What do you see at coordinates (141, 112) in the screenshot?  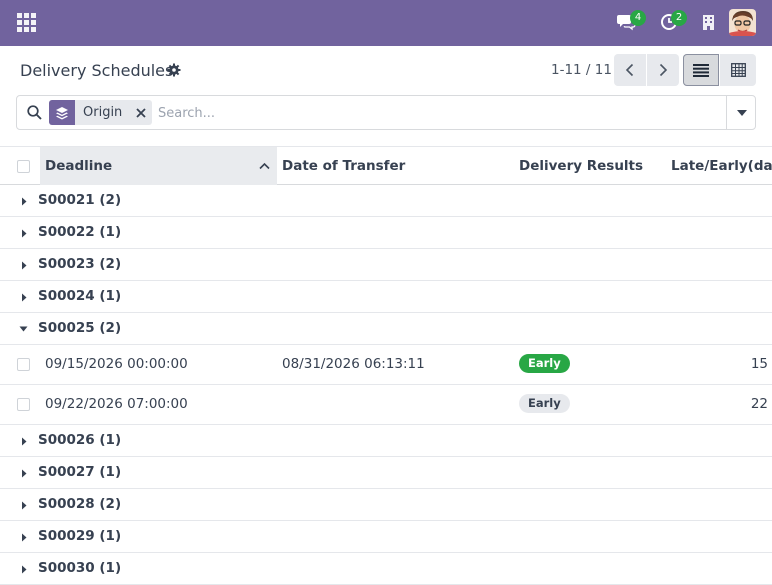 I see `remove-facet-close-icon` at bounding box center [141, 112].